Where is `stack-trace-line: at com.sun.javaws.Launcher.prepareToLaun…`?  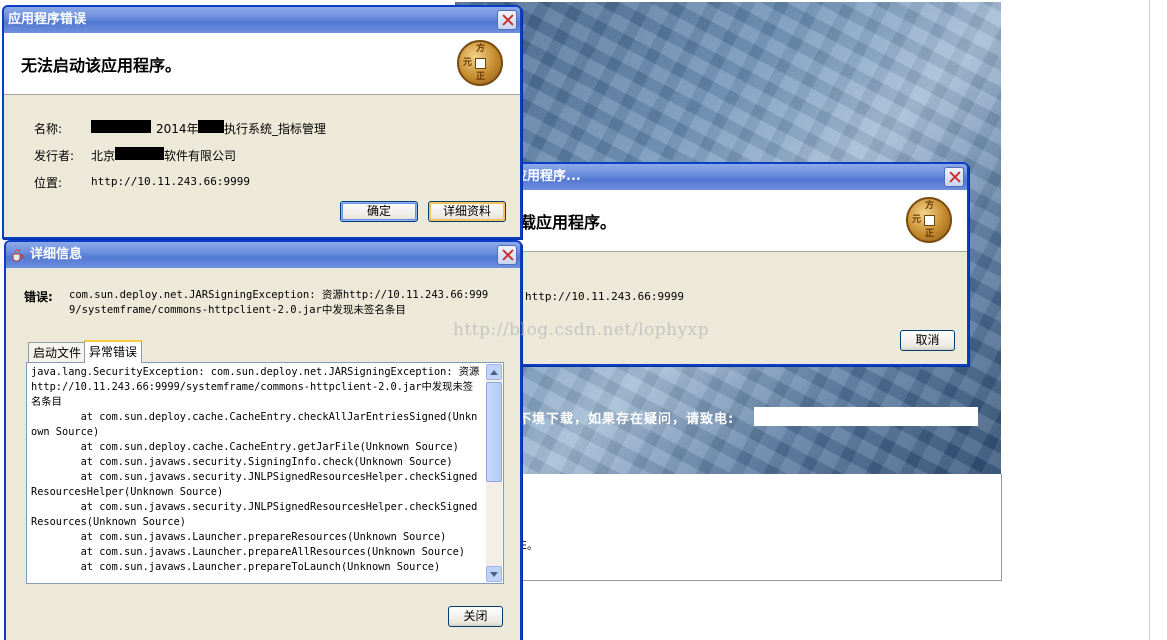 stack-trace-line: at com.sun.javaws.Launcher.prepareToLaun… is located at coordinates (236, 567).